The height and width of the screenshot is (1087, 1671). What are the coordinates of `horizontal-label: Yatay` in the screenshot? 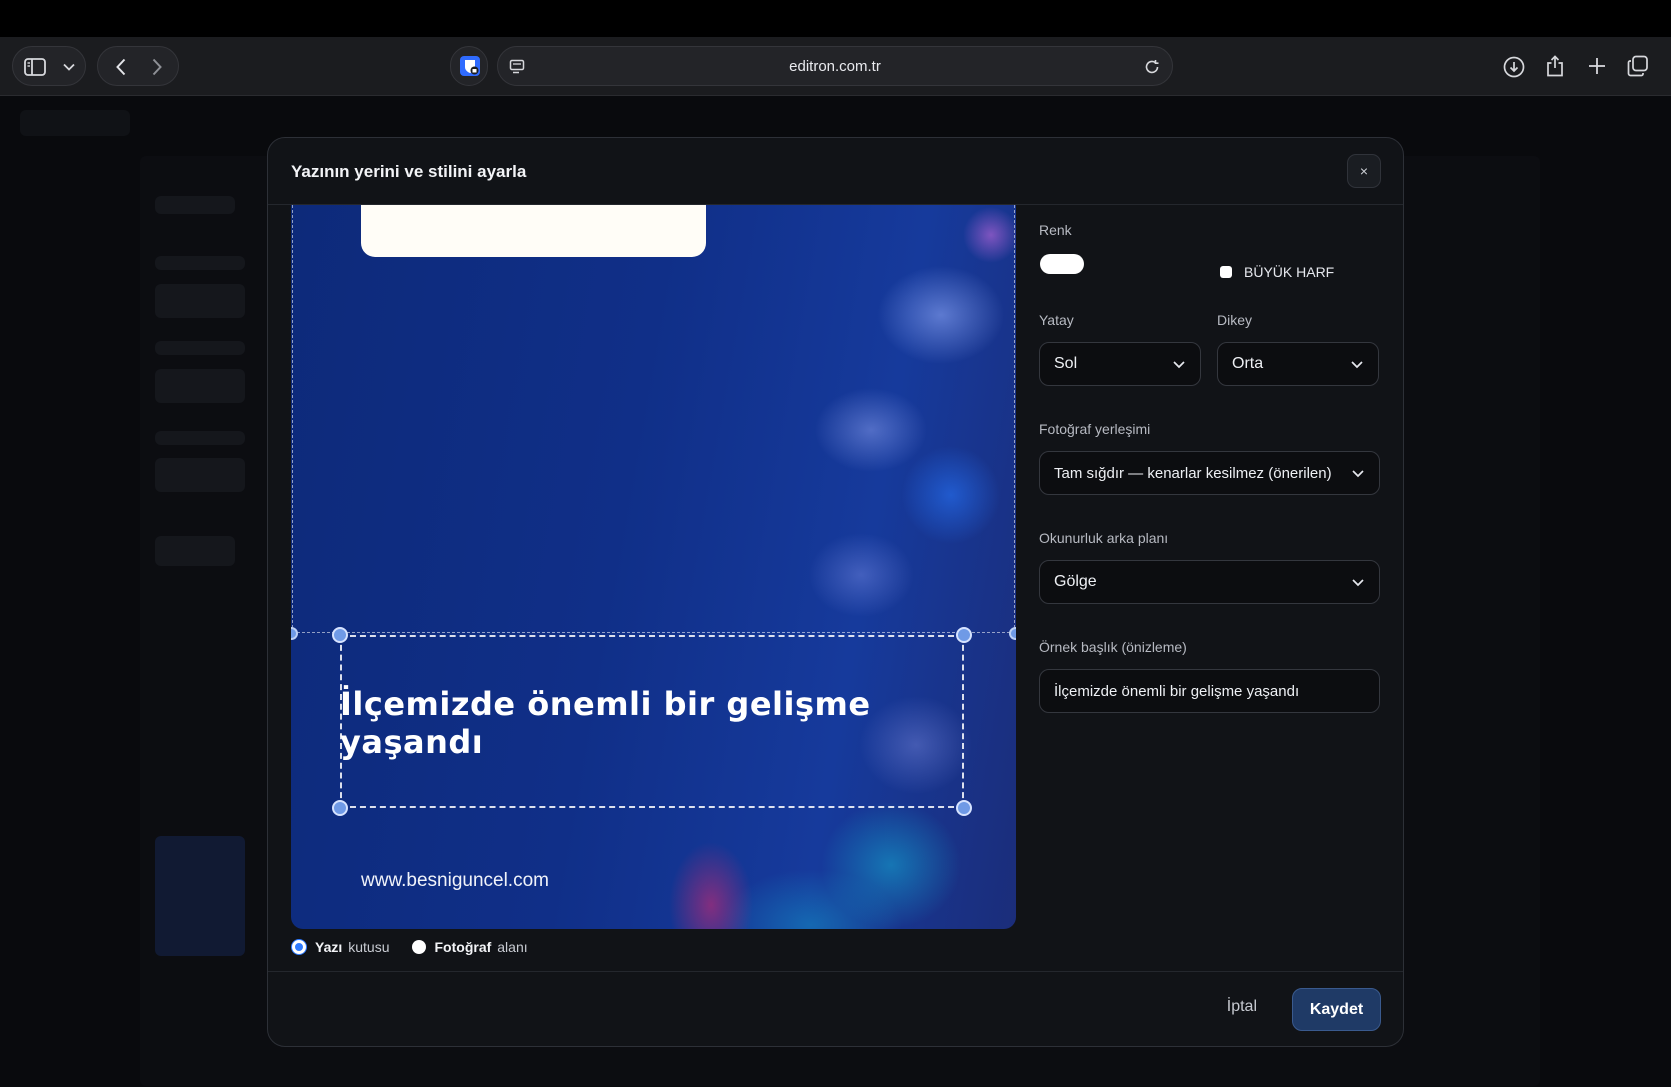 It's located at (1056, 320).